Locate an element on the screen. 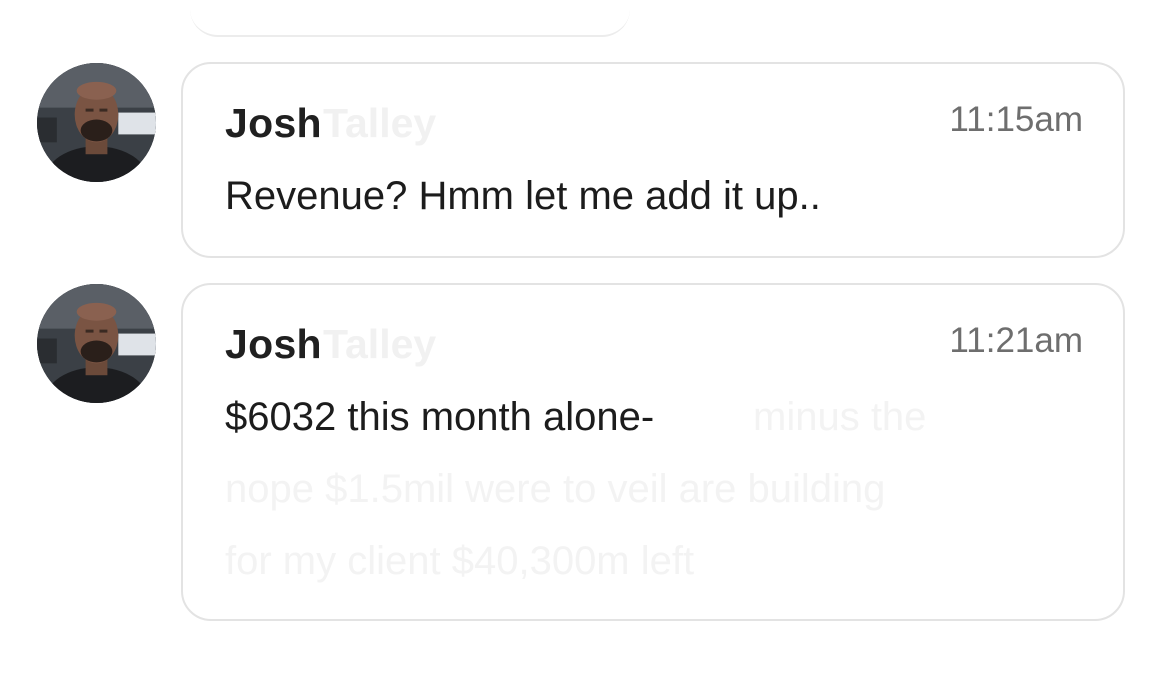 This screenshot has width=1168, height=673. message-text: $6032 this month alone- is located at coordinates (440, 417).